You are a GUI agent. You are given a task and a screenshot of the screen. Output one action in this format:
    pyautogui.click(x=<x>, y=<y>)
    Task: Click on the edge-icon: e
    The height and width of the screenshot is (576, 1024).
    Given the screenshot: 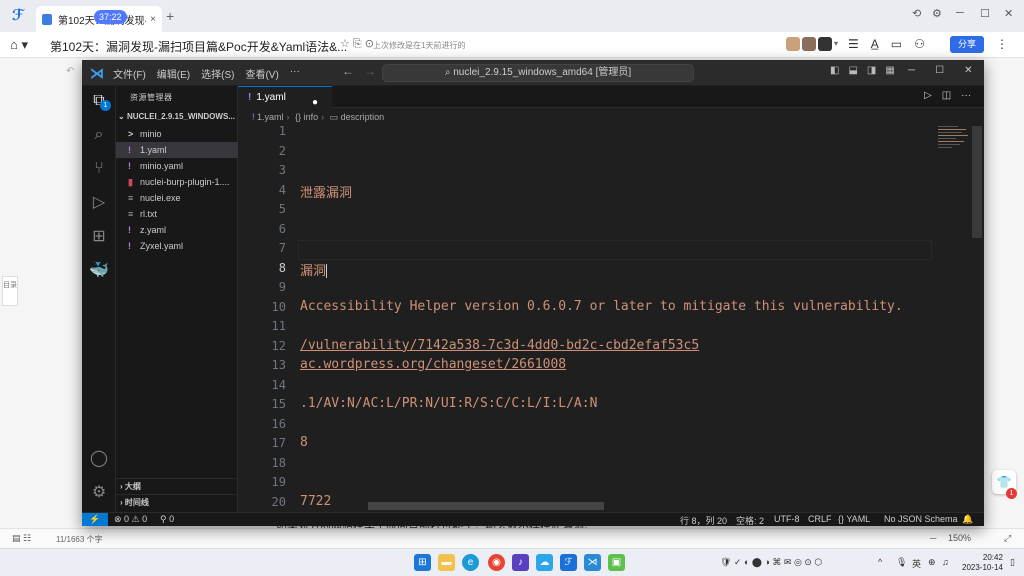 What is the action you would take?
    pyautogui.click(x=470, y=562)
    